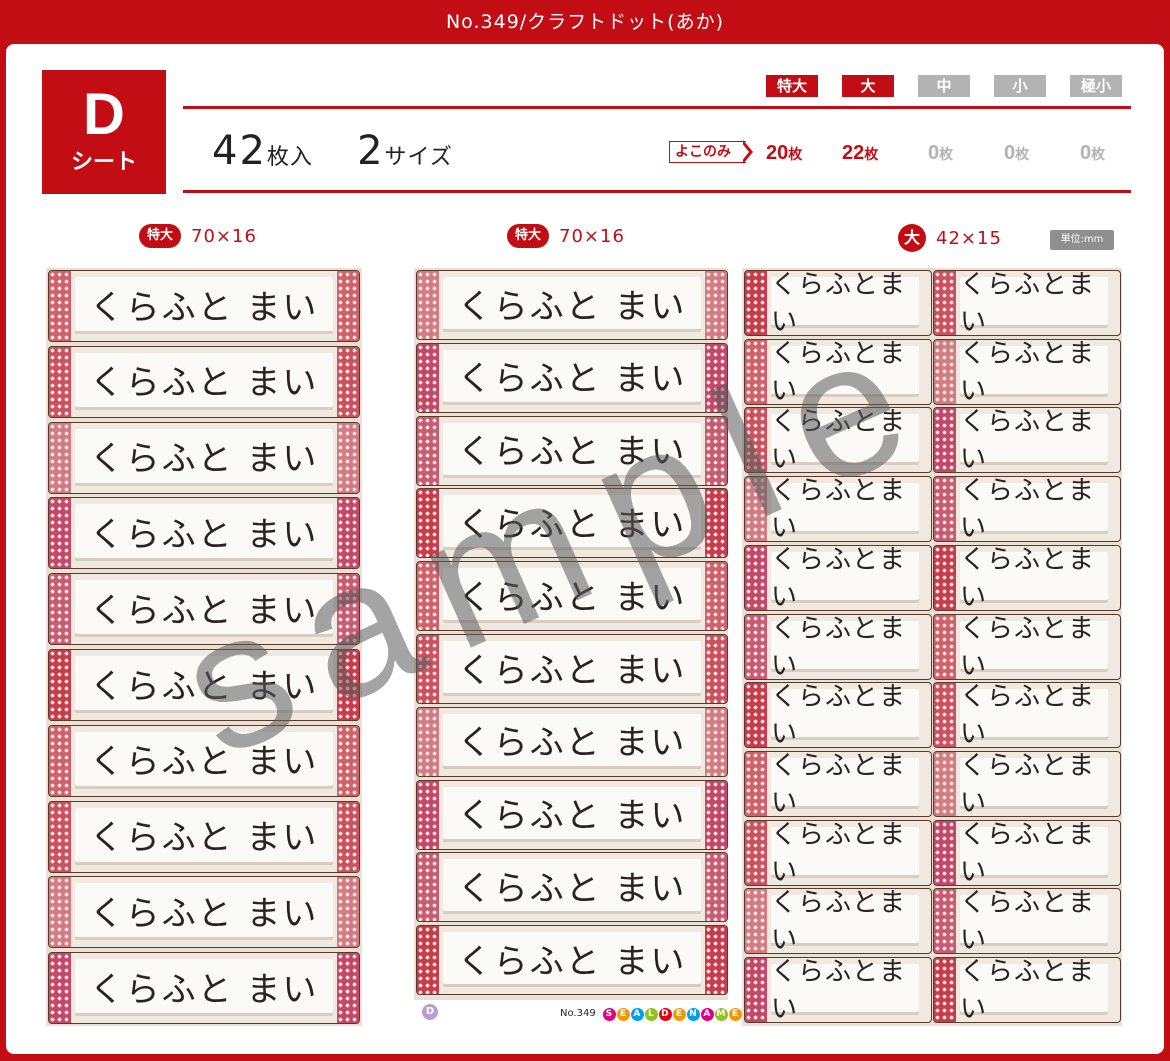  What do you see at coordinates (912, 238) in the screenshot?
I see `size-badge: 大` at bounding box center [912, 238].